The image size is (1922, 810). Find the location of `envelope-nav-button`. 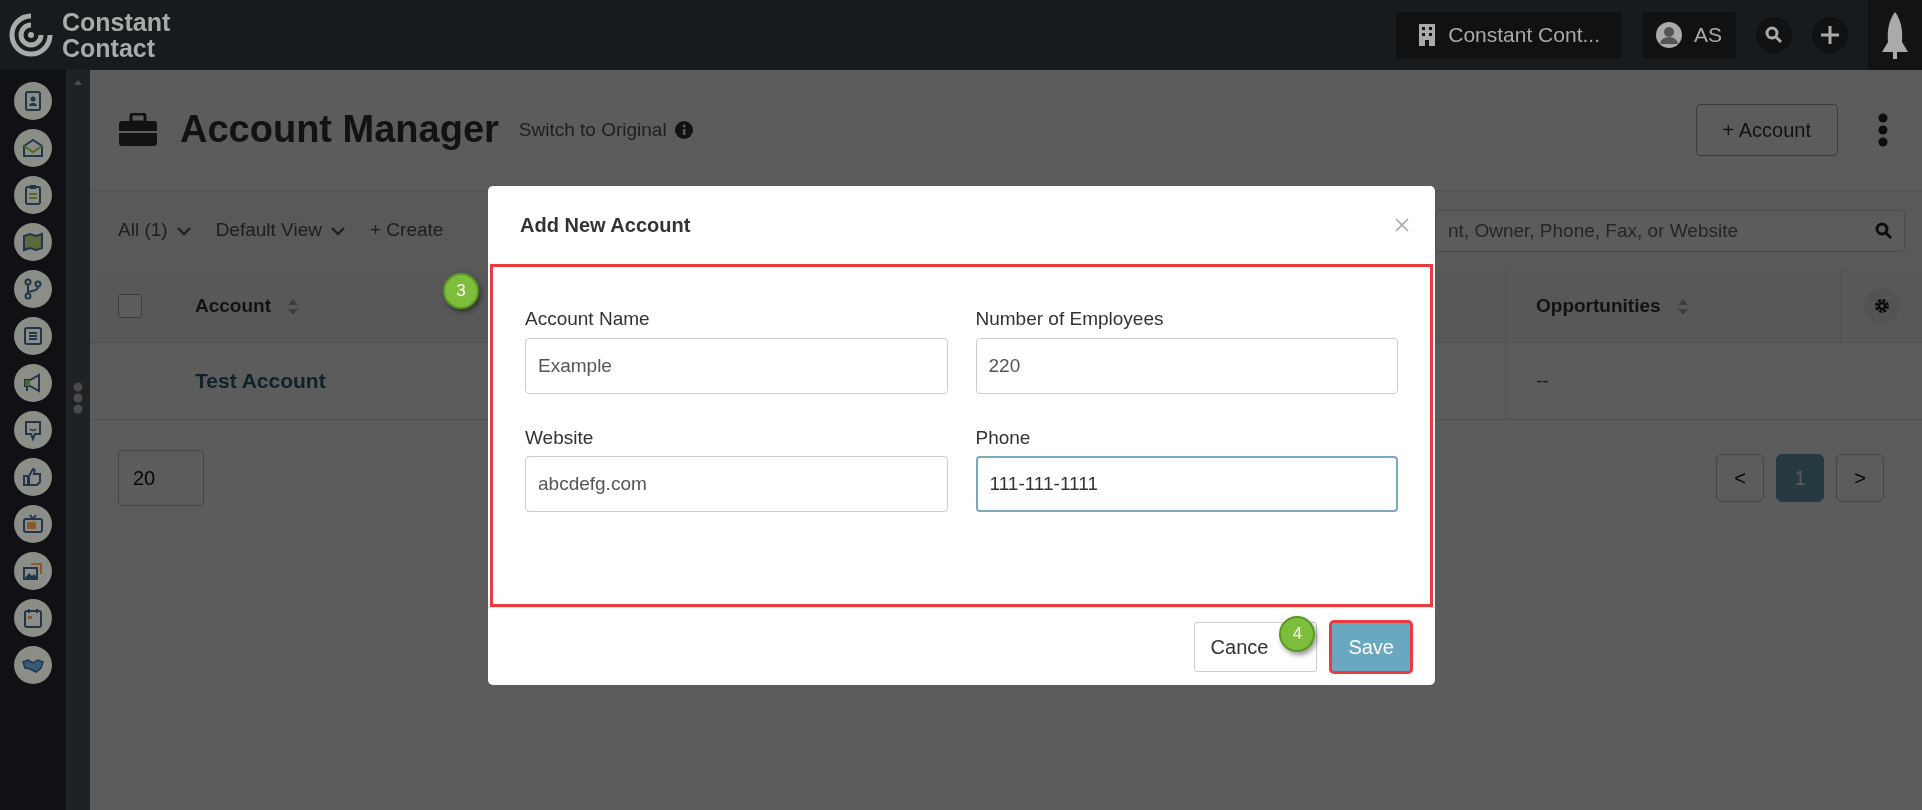

envelope-nav-button is located at coordinates (33, 148).